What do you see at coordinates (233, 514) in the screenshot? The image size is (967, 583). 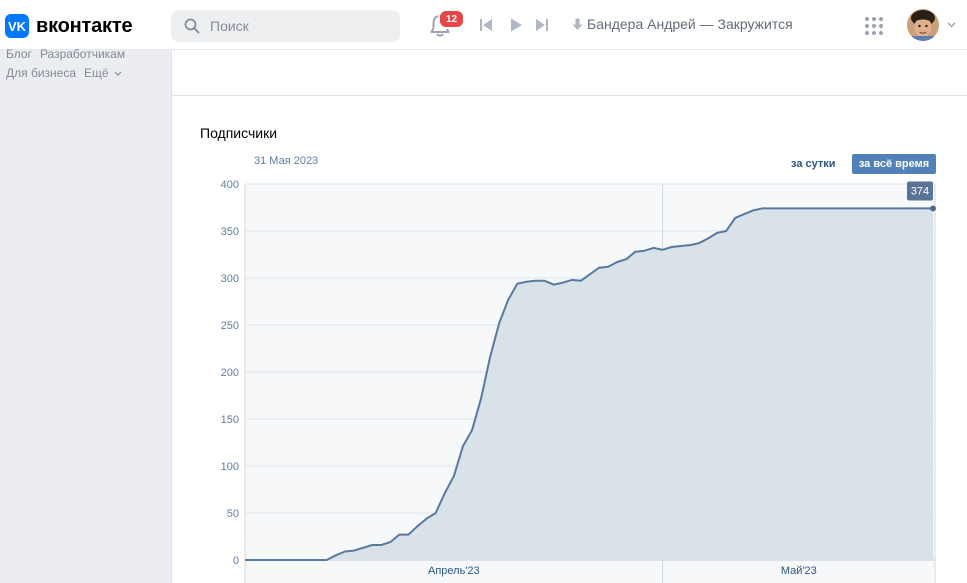 I see `y-tick-label: 50` at bounding box center [233, 514].